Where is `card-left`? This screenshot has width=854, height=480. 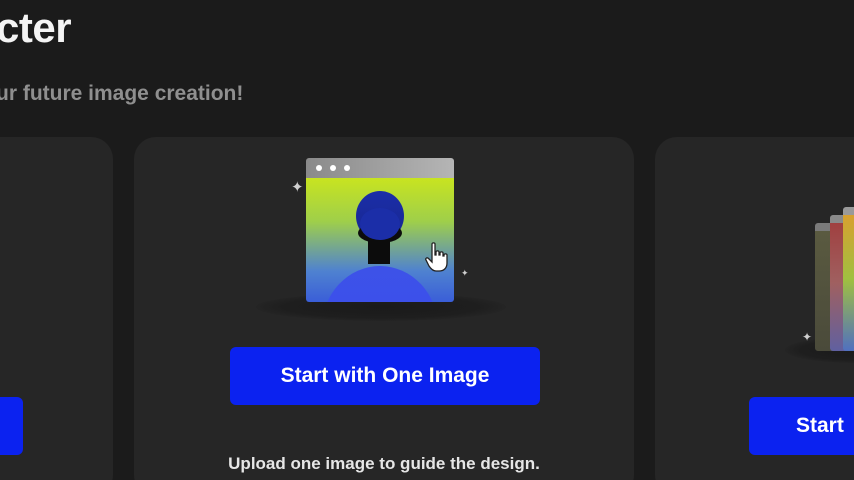
card-left is located at coordinates (56, 308).